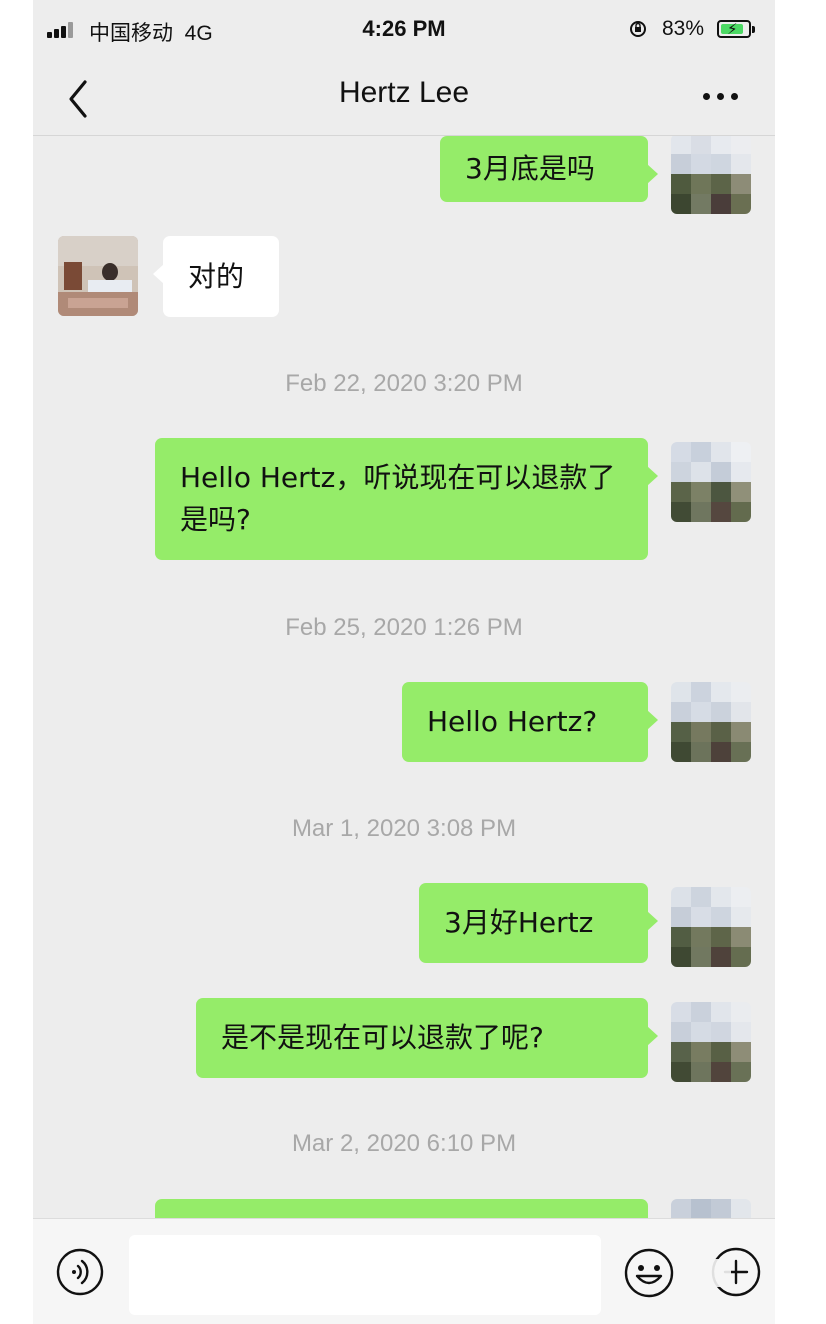  Describe the element at coordinates (365, 1275) in the screenshot. I see `message-input` at that location.